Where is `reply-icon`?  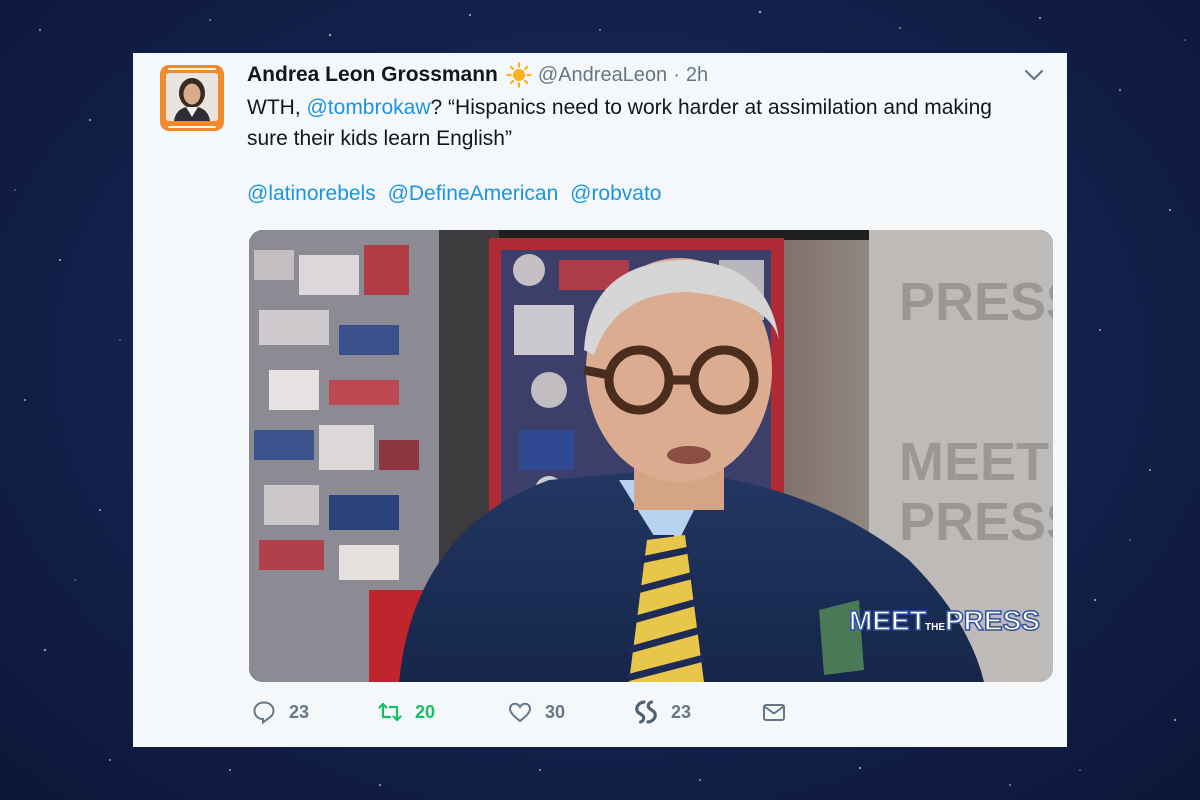
reply-icon is located at coordinates (264, 713).